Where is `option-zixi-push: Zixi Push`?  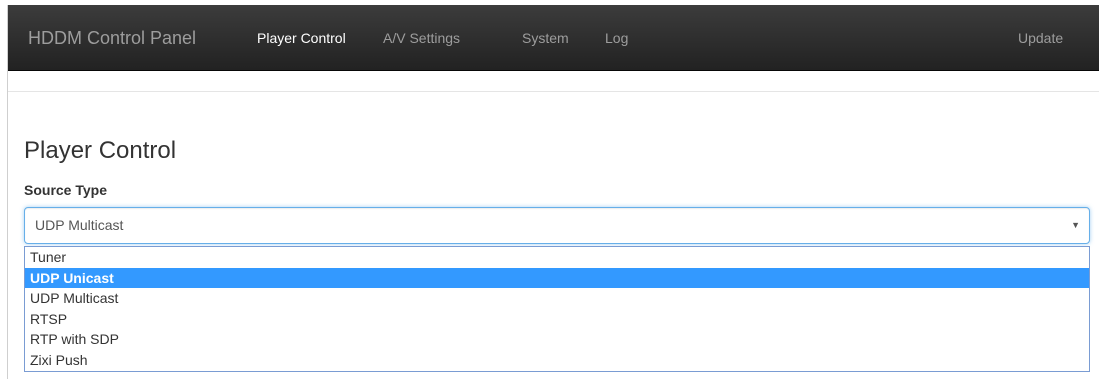
option-zixi-push: Zixi Push is located at coordinates (557, 360).